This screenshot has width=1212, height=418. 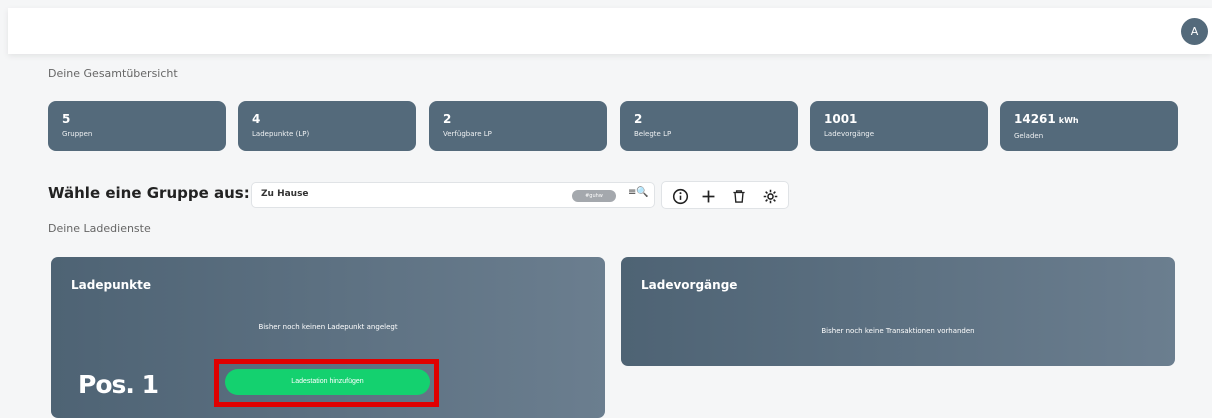 I want to click on add-charging-station-button: Ladestation hinzufügen, so click(x=327, y=382).